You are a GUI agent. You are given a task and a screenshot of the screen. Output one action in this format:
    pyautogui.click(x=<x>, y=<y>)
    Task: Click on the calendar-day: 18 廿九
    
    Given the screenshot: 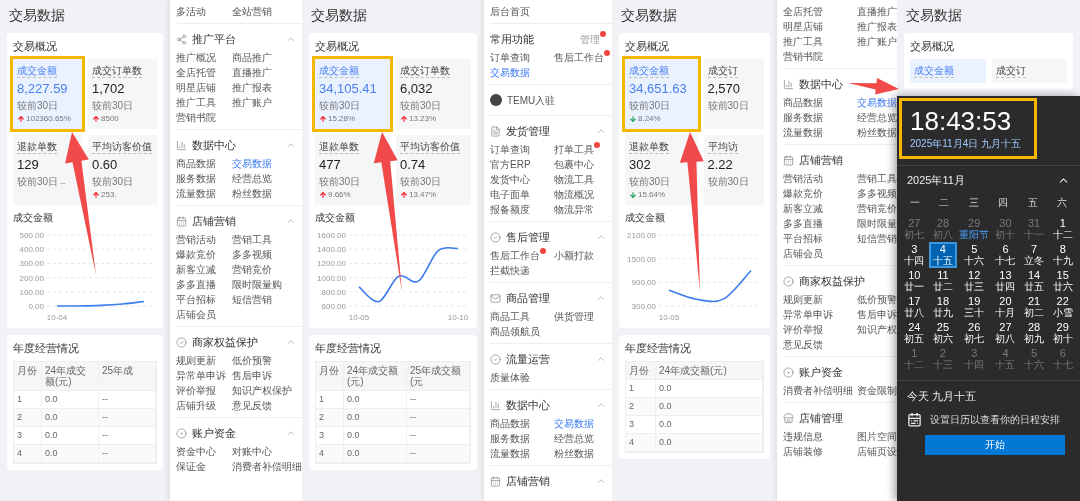 What is the action you would take?
    pyautogui.click(x=943, y=307)
    